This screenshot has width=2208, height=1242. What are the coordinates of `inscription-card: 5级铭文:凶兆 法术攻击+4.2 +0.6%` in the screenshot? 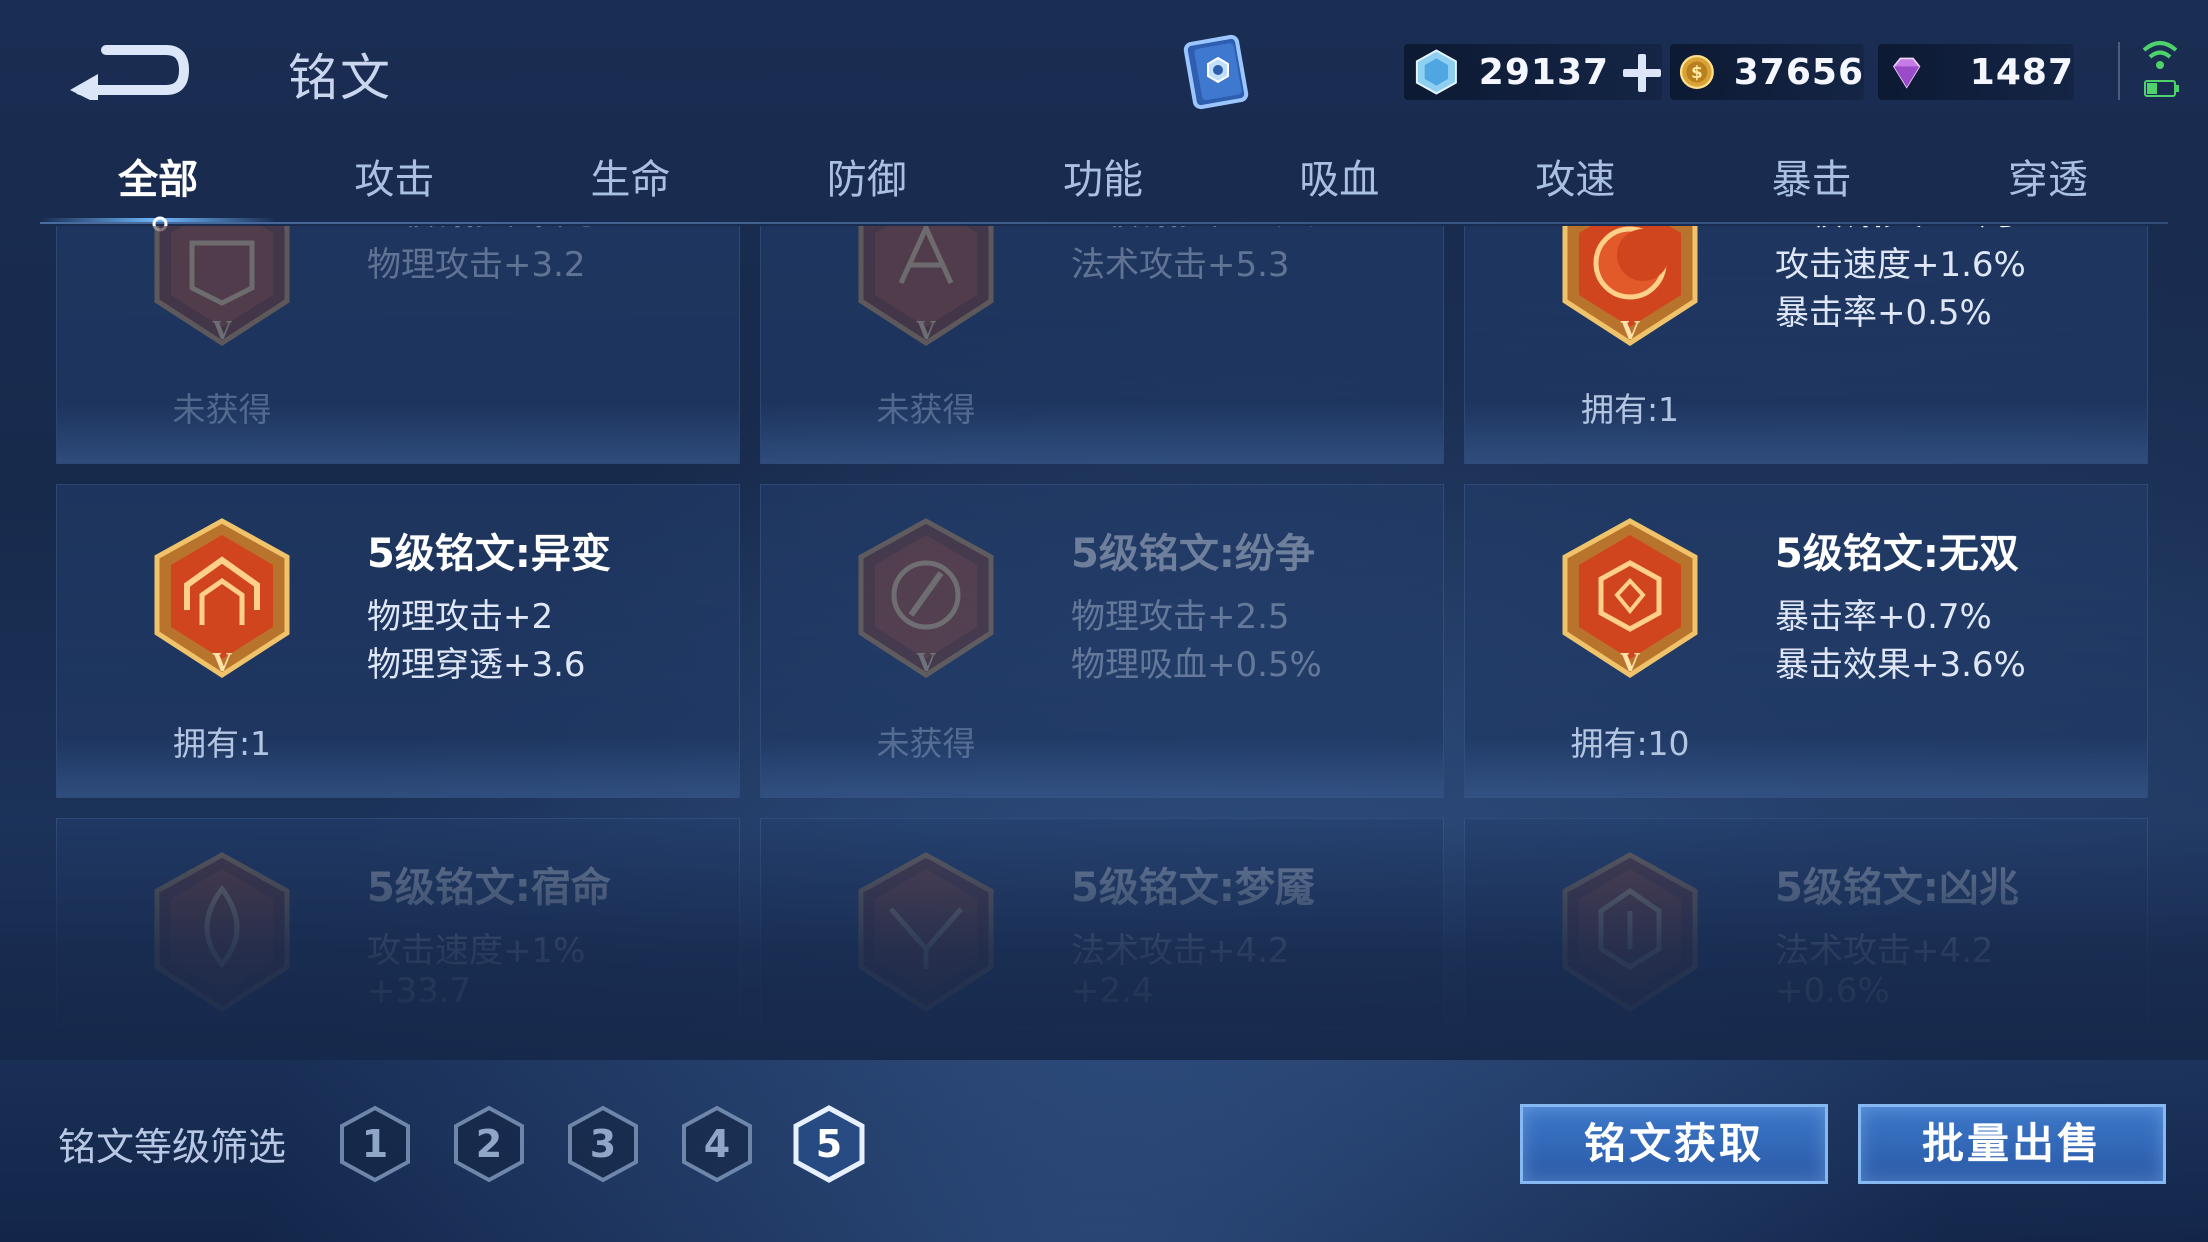 It's located at (1806, 922).